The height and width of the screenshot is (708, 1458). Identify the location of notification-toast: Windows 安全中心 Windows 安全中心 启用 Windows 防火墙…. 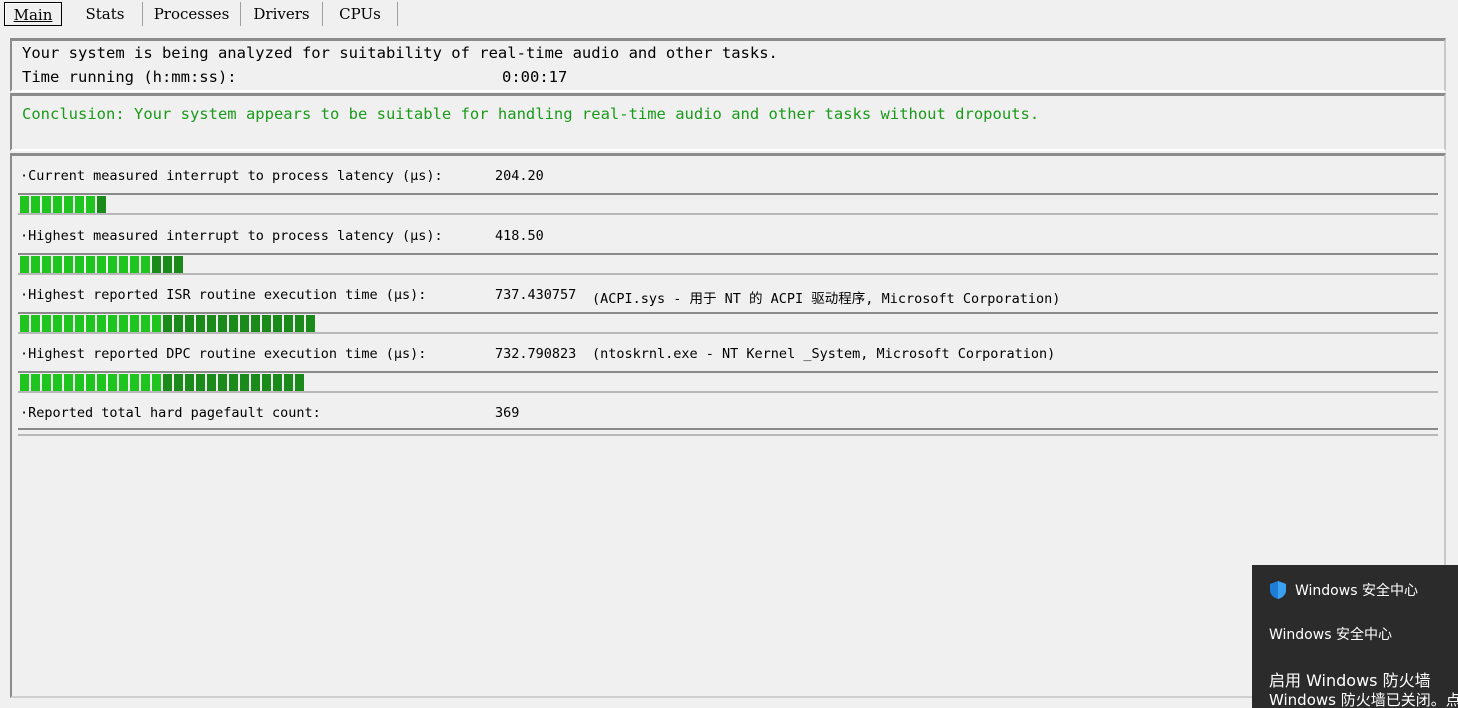
(1355, 636).